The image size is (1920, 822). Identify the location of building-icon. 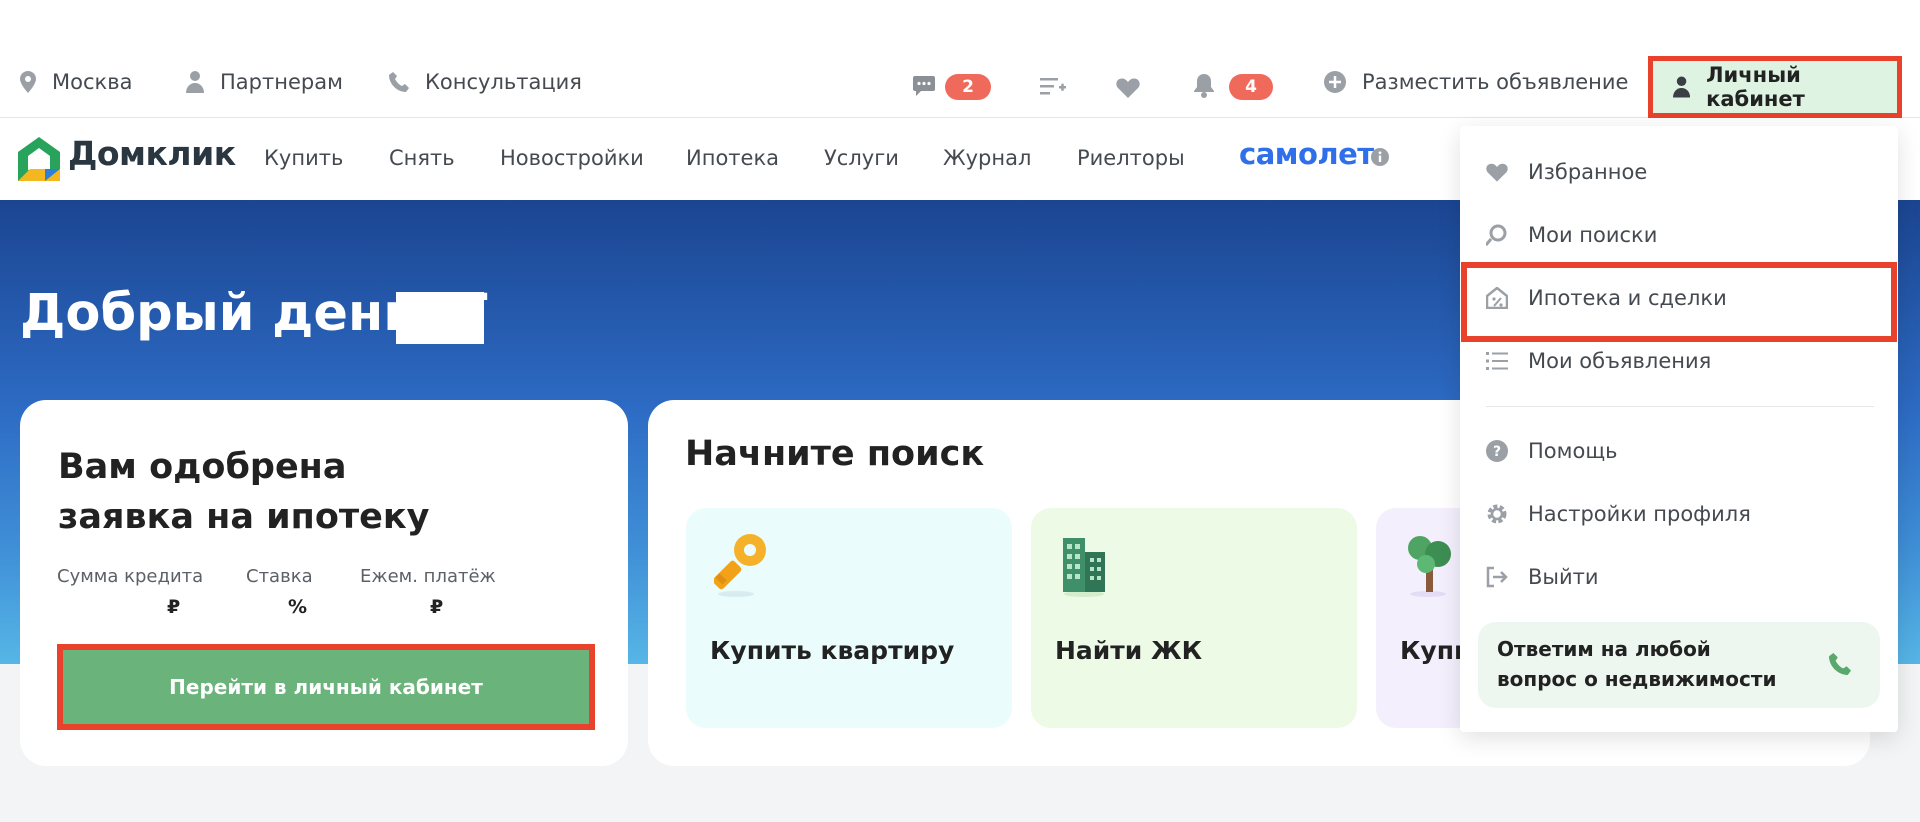
(1084, 567).